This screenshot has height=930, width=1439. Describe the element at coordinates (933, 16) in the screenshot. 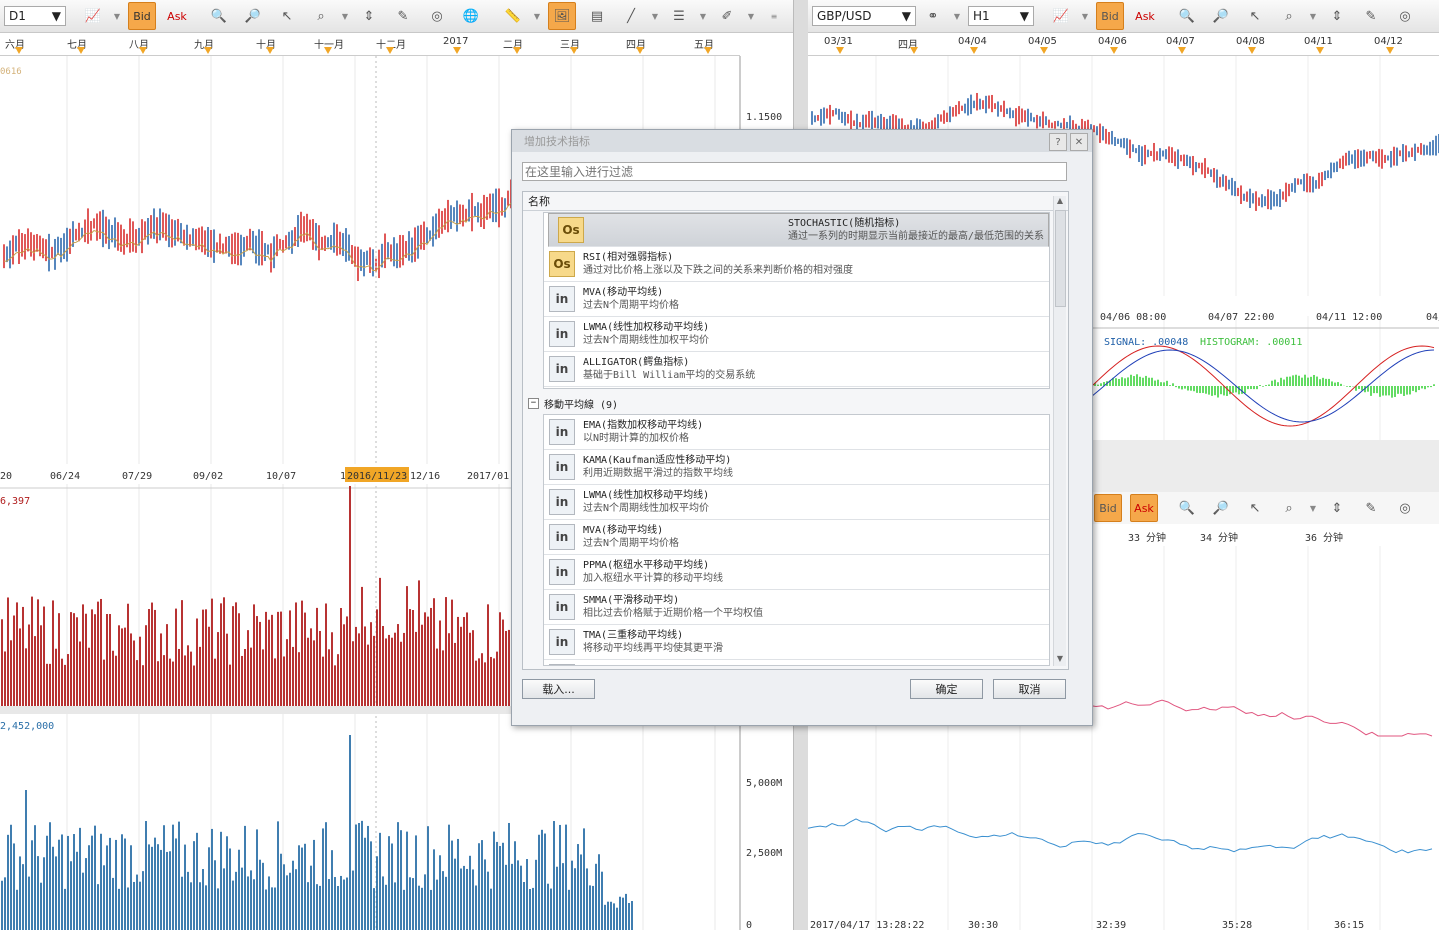

I see `link-icon: ⚭` at that location.